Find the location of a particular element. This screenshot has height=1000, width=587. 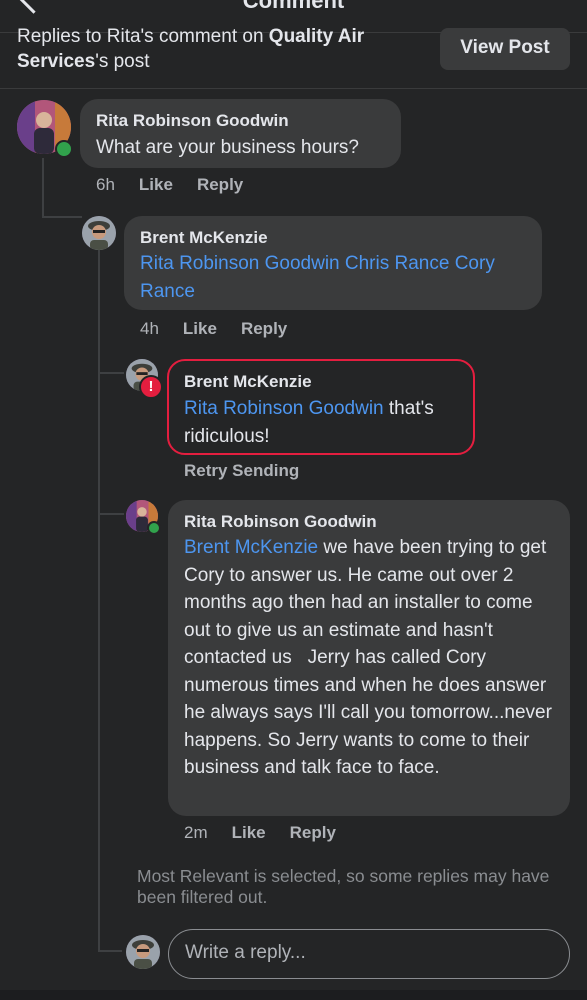

view-post-button: View Post is located at coordinates (505, 49).